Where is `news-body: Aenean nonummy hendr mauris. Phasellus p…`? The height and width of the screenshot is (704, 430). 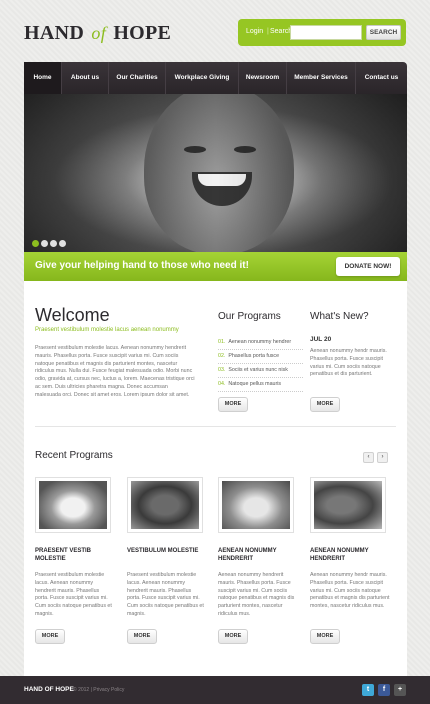
news-body: Aenean nonummy hendr mauris. Phasellus p… is located at coordinates (348, 363).